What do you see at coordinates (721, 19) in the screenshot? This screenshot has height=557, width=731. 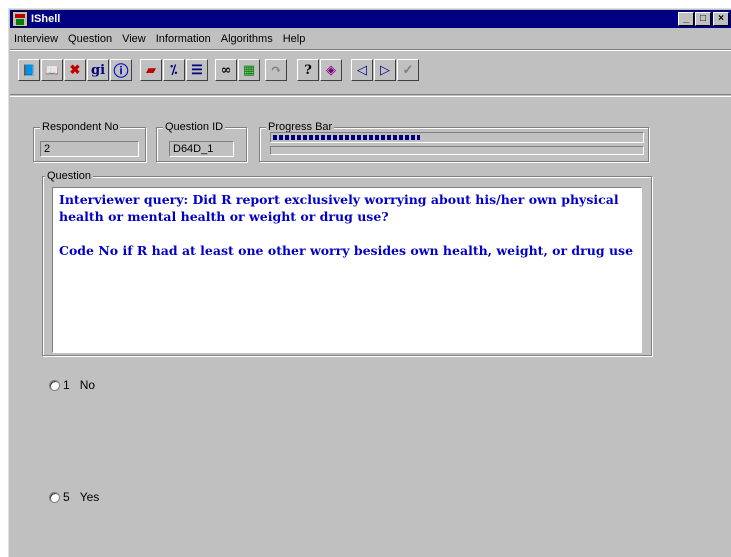 I see `close-button: ×` at bounding box center [721, 19].